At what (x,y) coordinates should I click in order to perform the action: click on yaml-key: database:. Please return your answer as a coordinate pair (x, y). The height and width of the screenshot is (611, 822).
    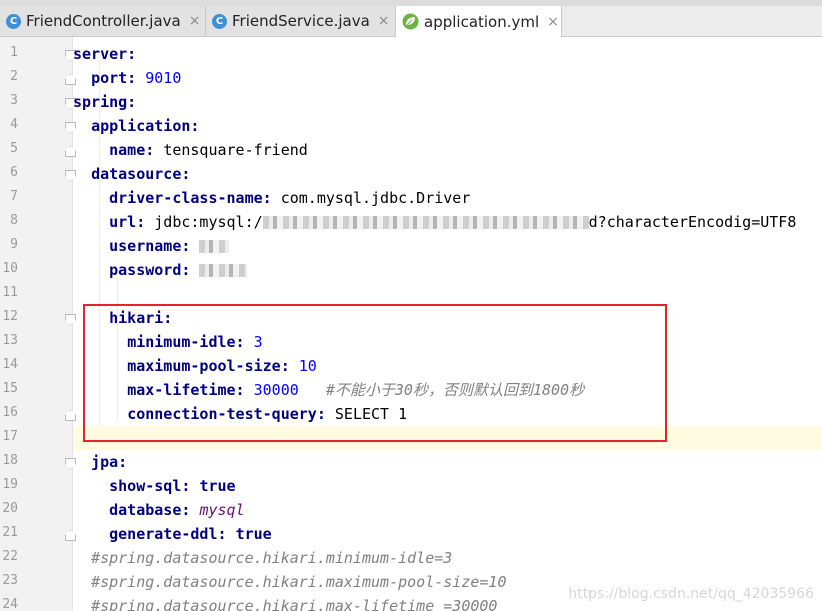
    Looking at the image, I should click on (150, 510).